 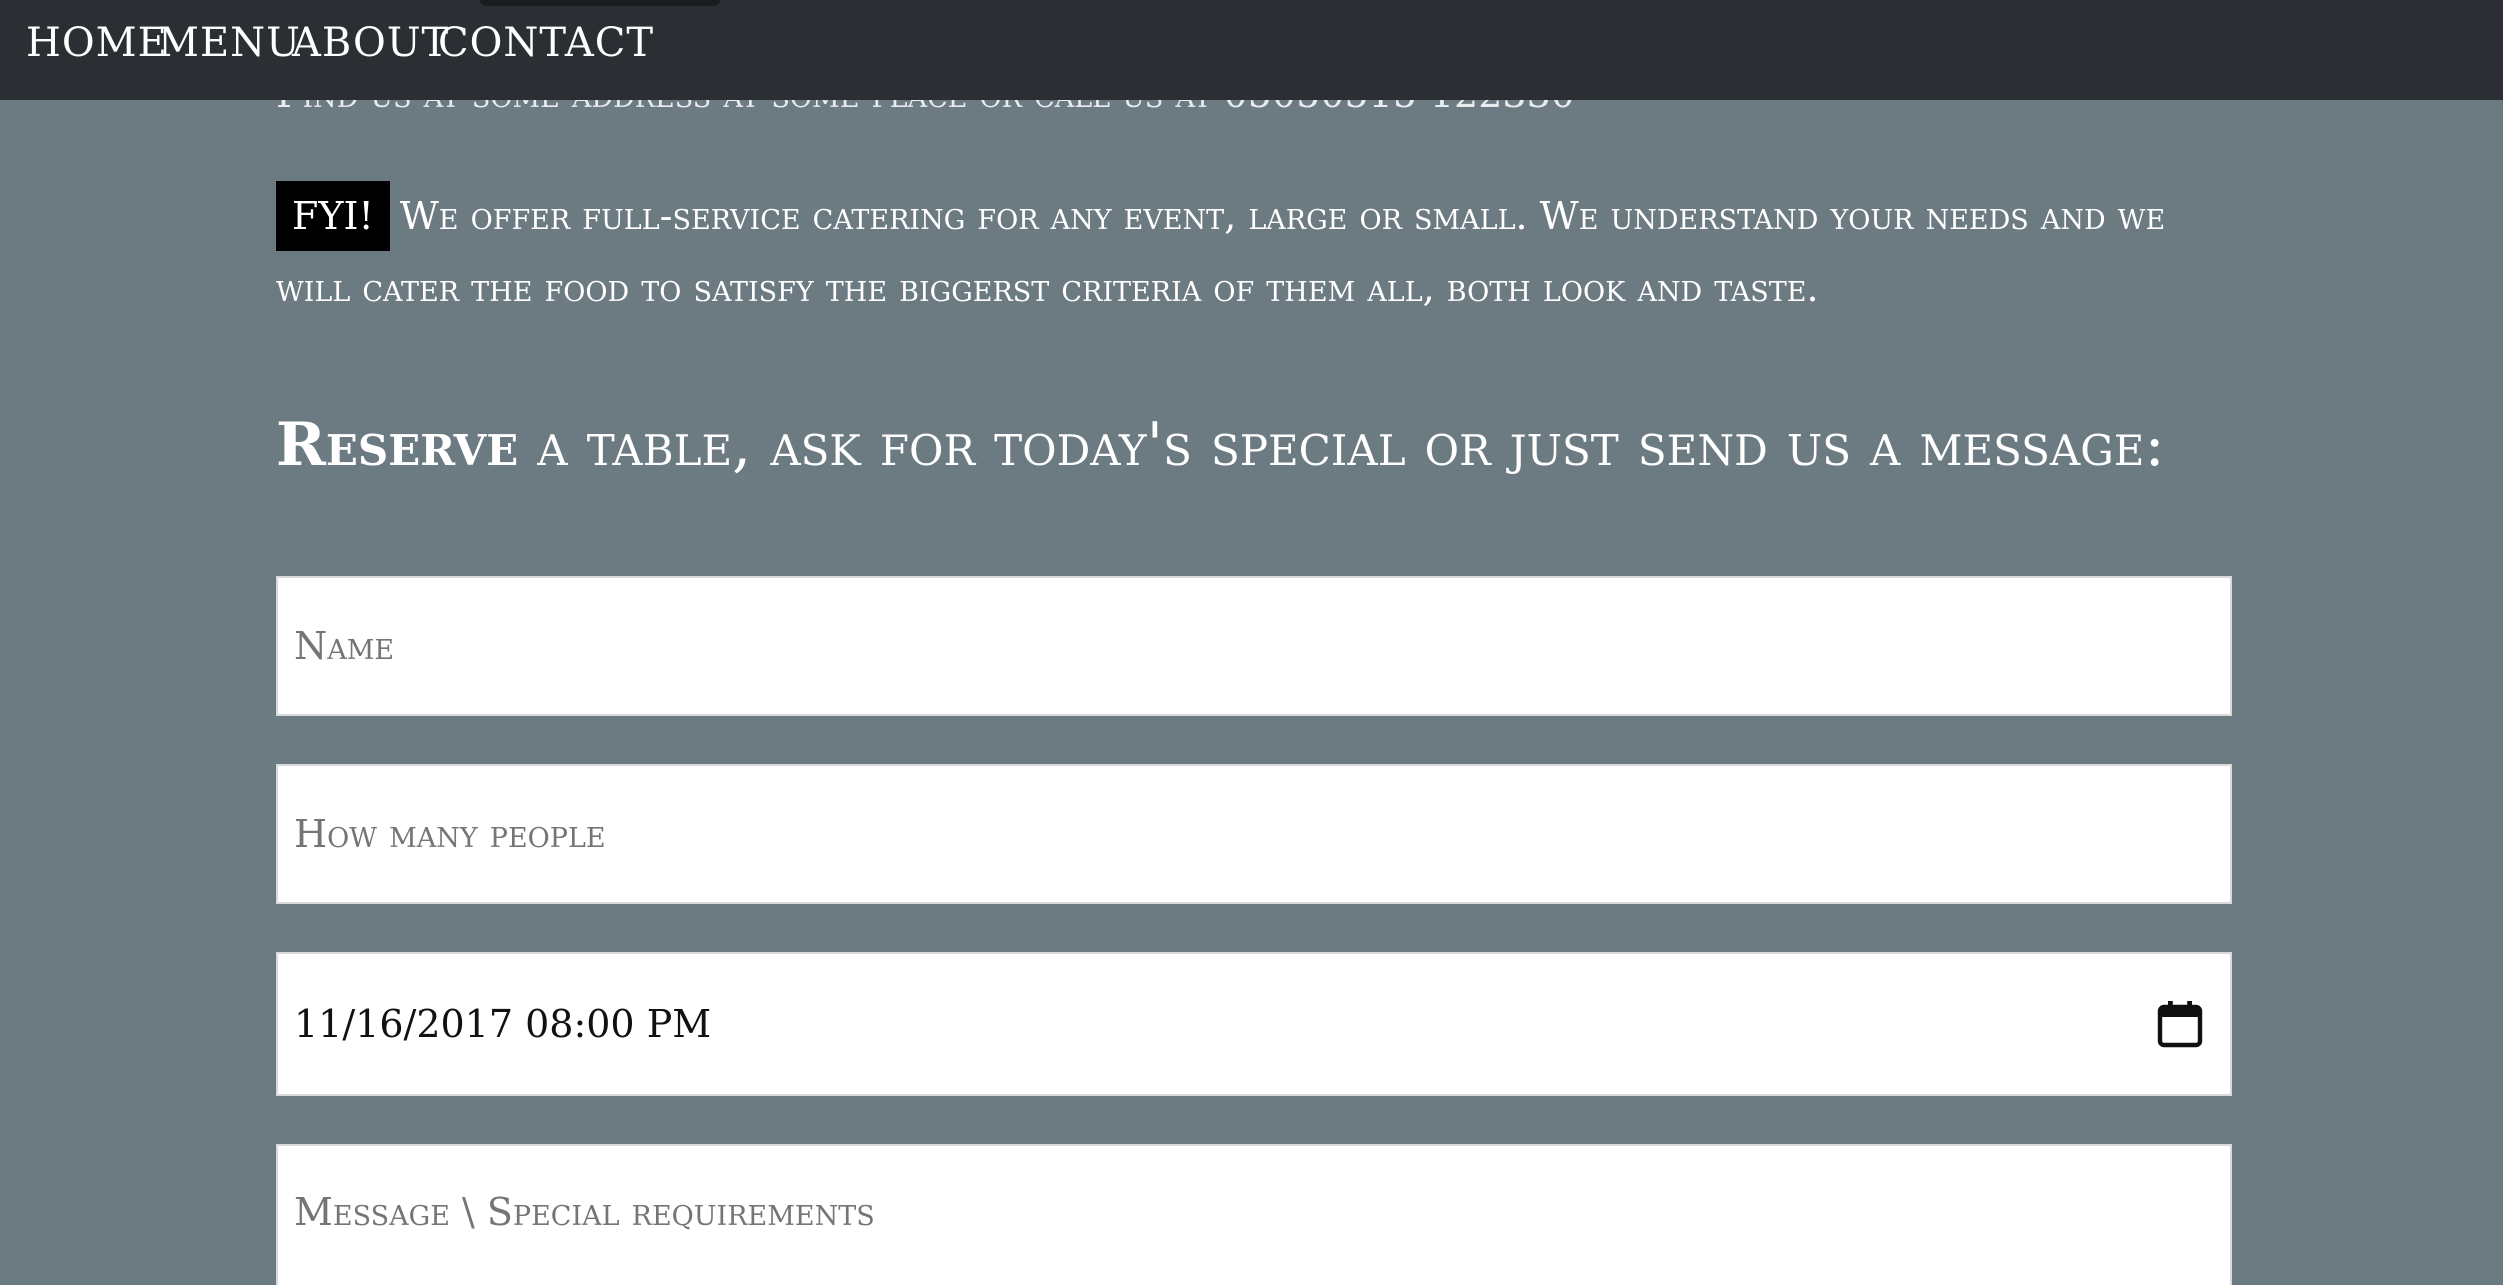 I want to click on top-navbar: Home Menu About Contact, so click(x=1251, y=50).